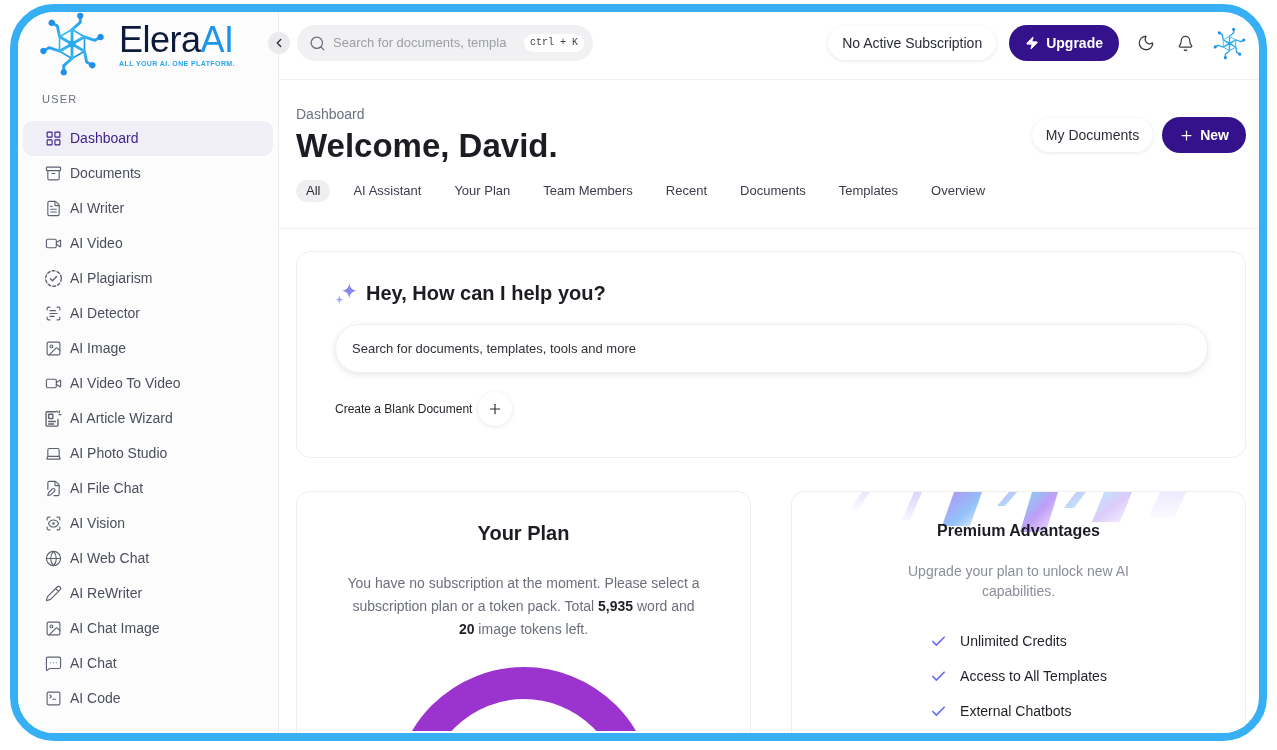  Describe the element at coordinates (1016, 711) in the screenshot. I see `feature-text: External Chatbots` at that location.